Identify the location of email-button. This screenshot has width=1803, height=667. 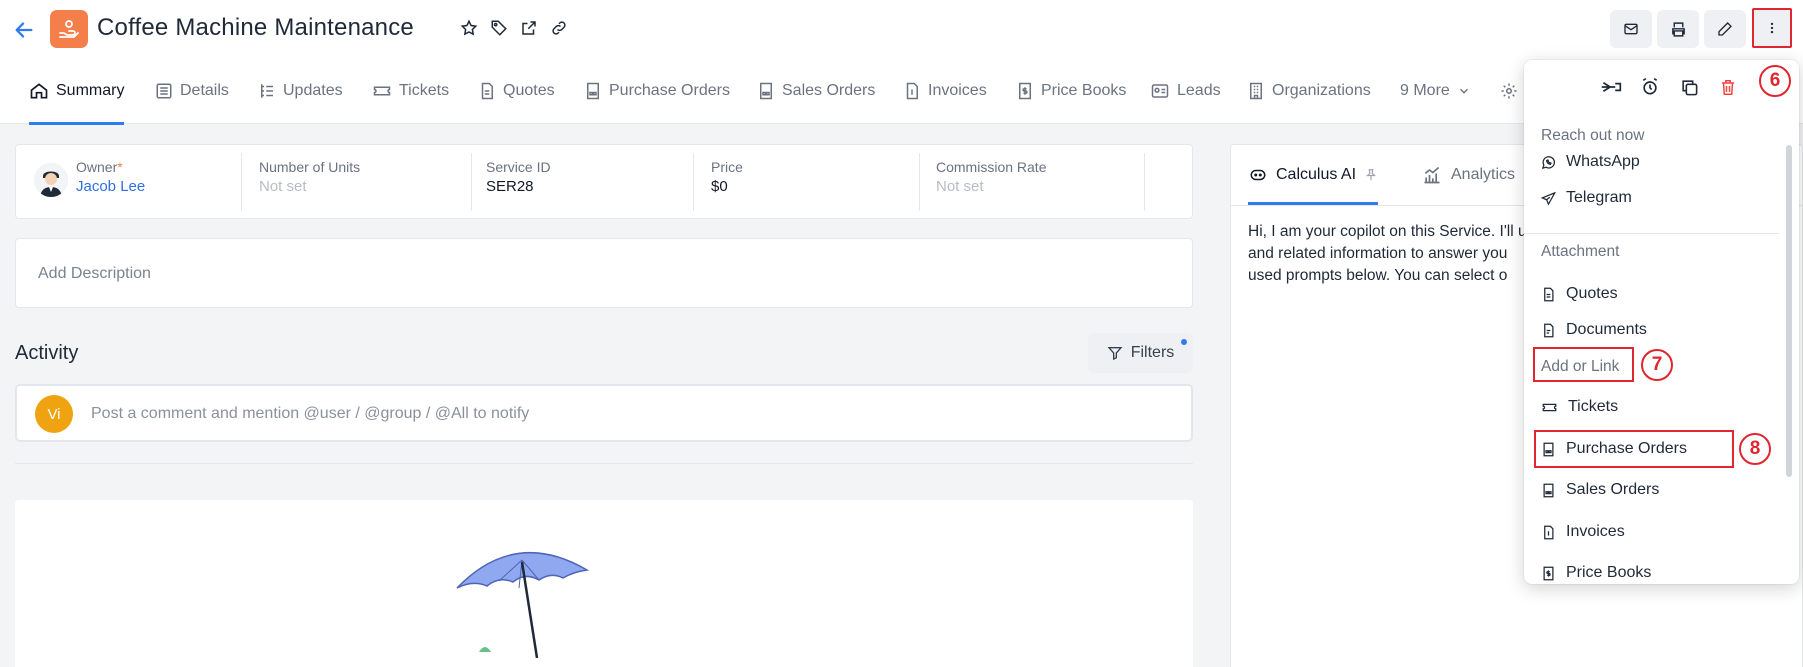
(1631, 29).